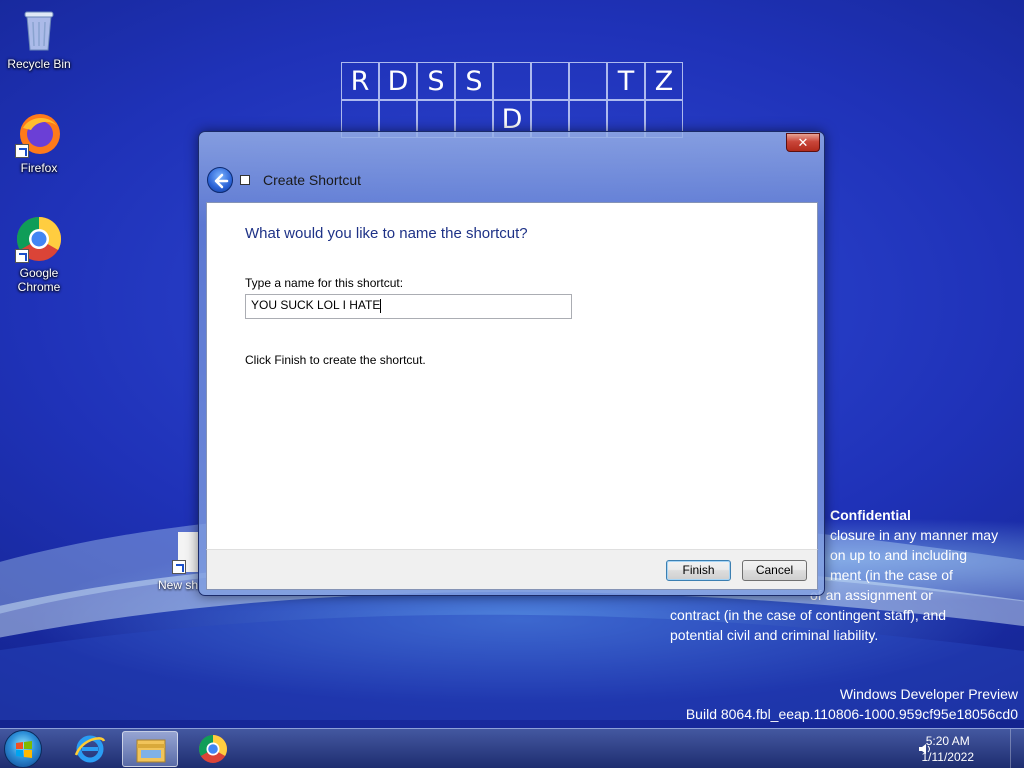  I want to click on recycle-bin-icon, so click(39, 30).